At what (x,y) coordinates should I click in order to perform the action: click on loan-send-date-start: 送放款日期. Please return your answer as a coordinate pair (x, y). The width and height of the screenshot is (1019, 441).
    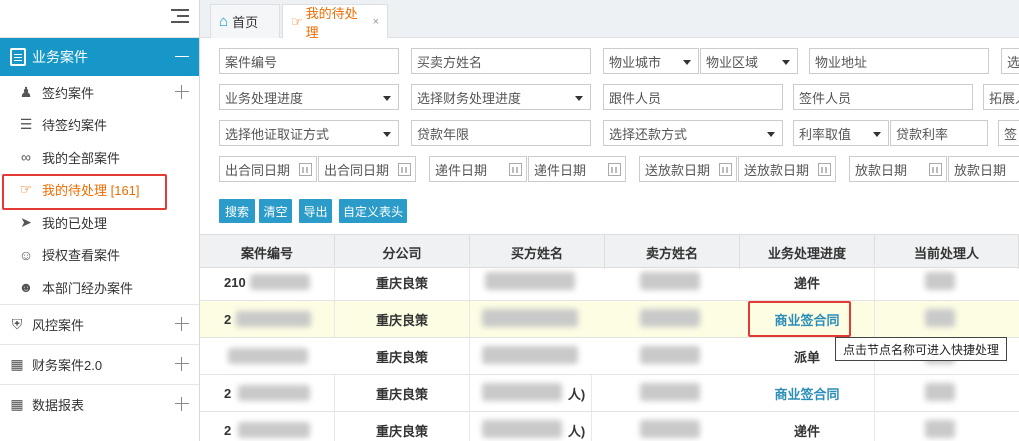
    Looking at the image, I should click on (688, 169).